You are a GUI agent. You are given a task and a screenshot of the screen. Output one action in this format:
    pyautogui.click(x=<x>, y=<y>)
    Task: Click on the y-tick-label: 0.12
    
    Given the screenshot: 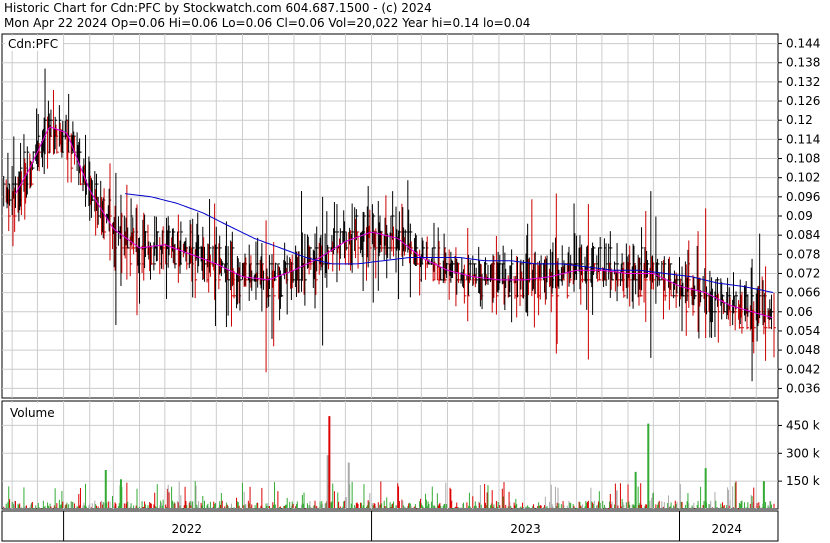 What is the action you would take?
    pyautogui.click(x=799, y=120)
    